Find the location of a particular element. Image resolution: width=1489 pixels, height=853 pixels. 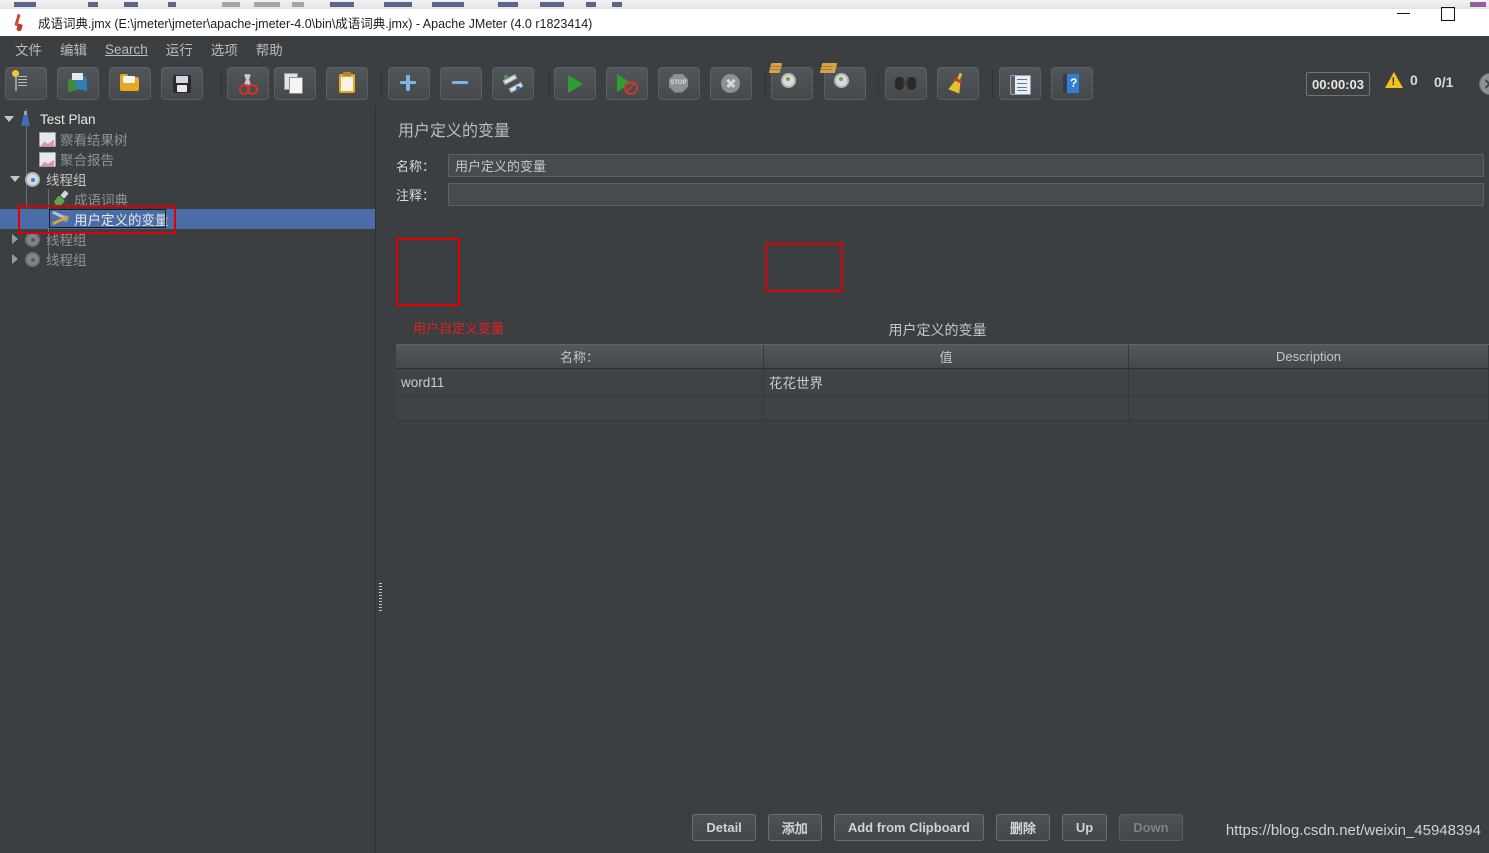

tree-node-chengyu-cidian: 成语词典 is located at coordinates (187, 199).